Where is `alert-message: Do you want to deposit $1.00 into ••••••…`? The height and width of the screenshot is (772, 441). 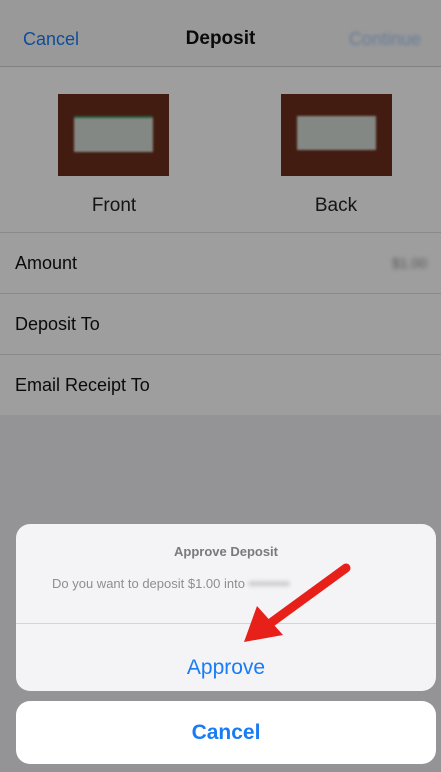 alert-message: Do you want to deposit $1.00 into ••••••… is located at coordinates (171, 583).